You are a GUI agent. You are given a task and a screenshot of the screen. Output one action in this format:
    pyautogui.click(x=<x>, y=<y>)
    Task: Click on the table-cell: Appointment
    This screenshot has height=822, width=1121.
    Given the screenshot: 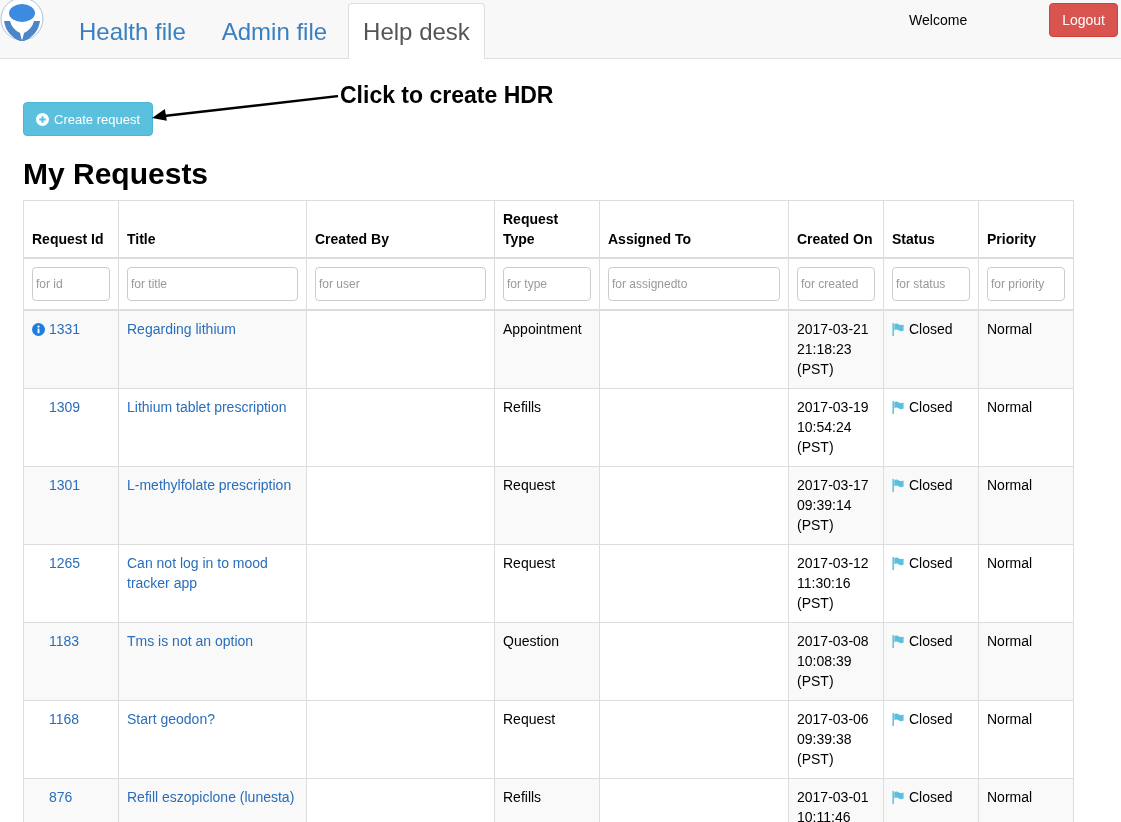 What is the action you would take?
    pyautogui.click(x=547, y=349)
    